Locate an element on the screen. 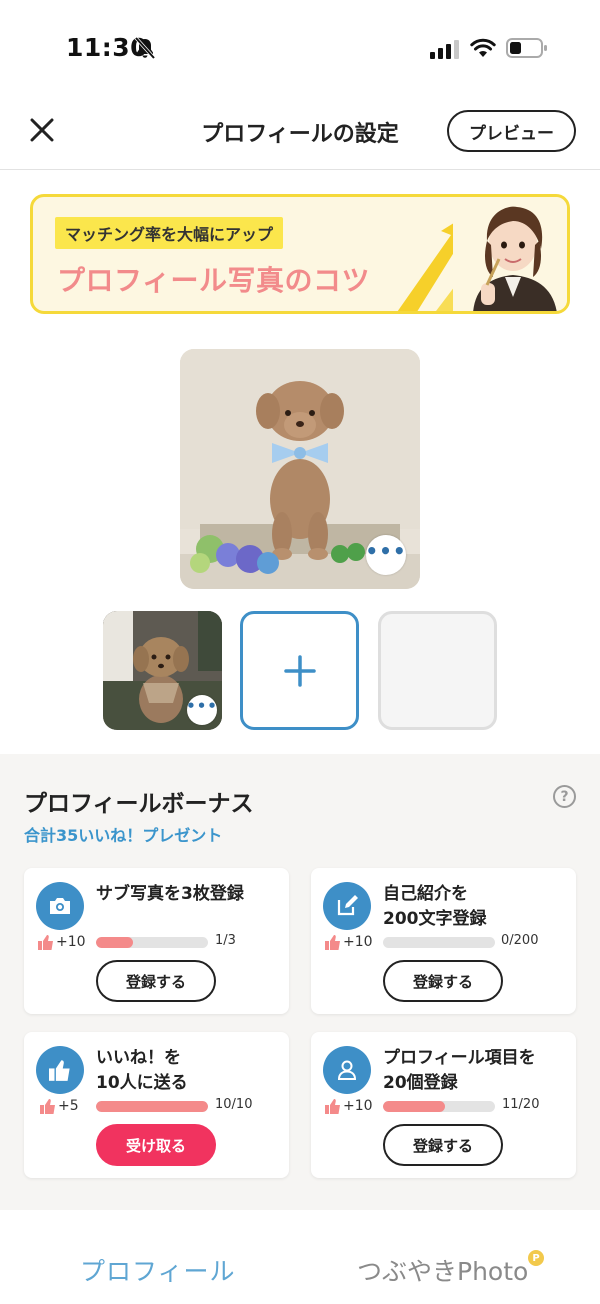 The image size is (600, 1304). bonus-title: プロフィールボーナス is located at coordinates (139, 804).